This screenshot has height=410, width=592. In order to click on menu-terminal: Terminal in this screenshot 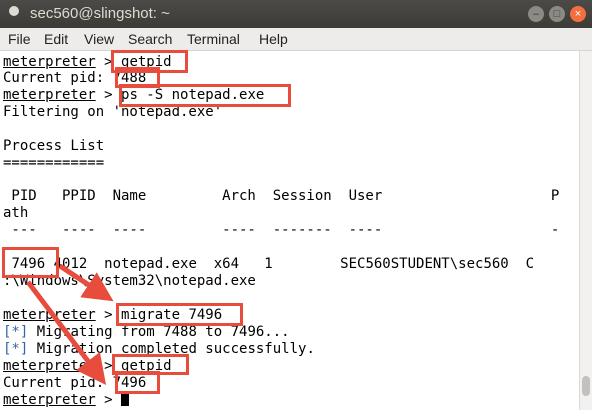, I will do `click(213, 39)`.